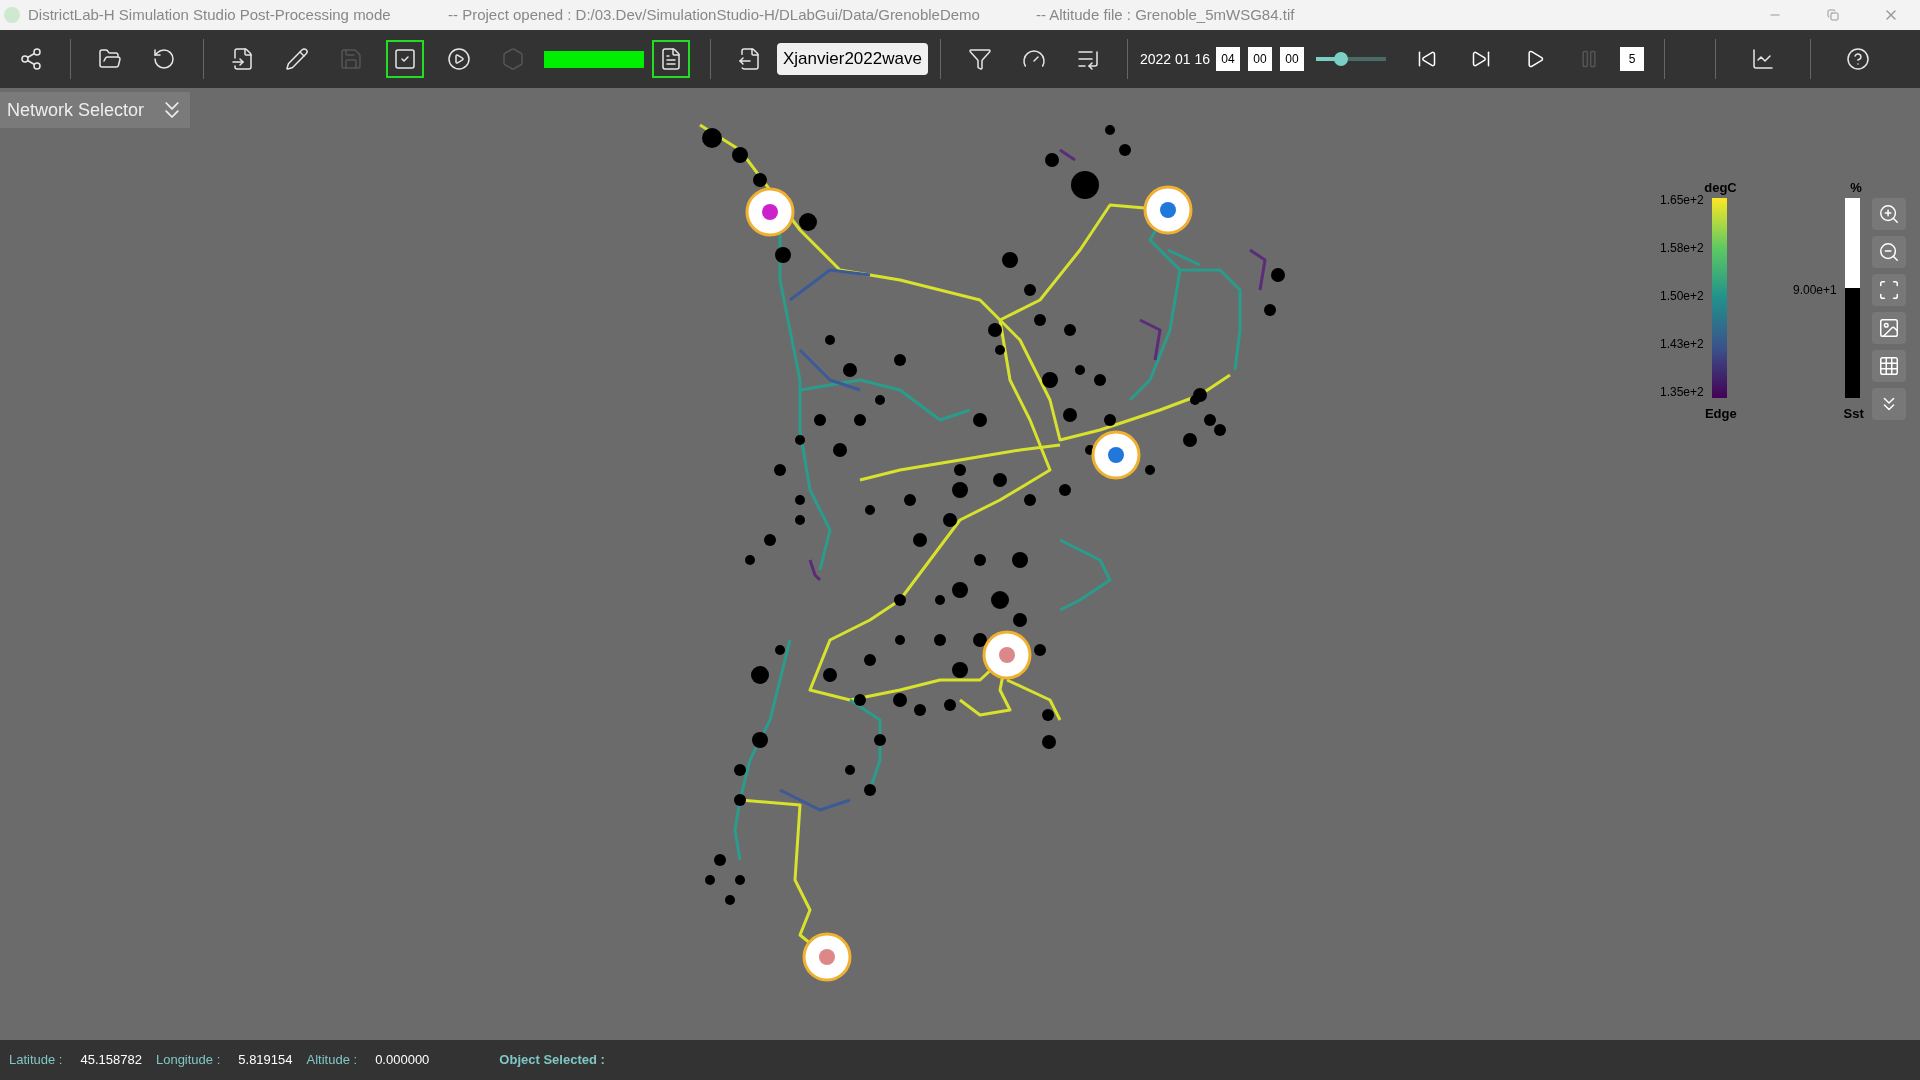  I want to click on legend-label: Edge, so click(1720, 414).